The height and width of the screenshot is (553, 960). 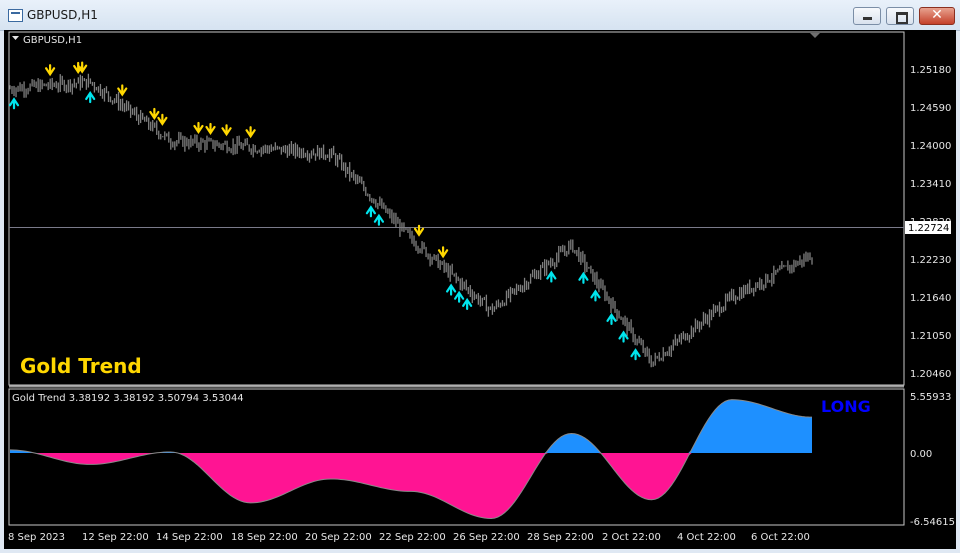 What do you see at coordinates (480, 15) in the screenshot?
I see `title-bar: GBPUSD,H1 ✕` at bounding box center [480, 15].